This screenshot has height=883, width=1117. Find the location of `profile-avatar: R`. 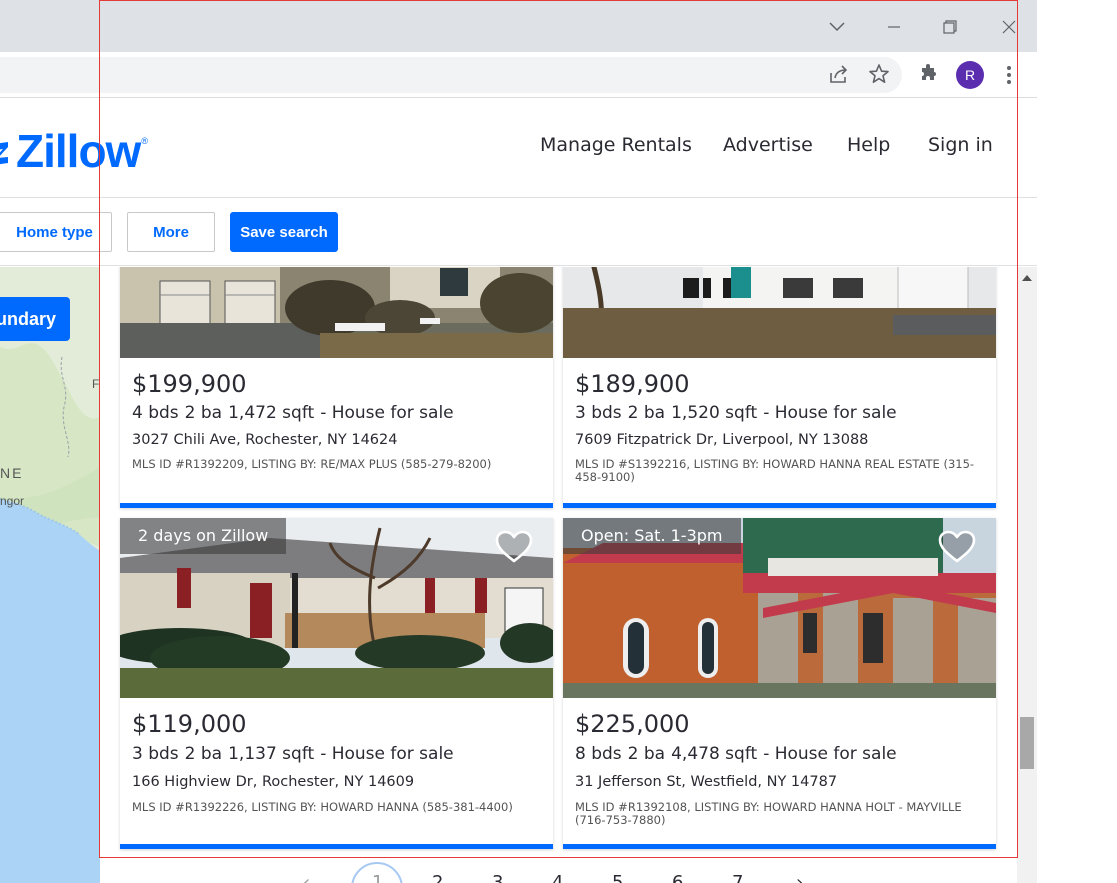

profile-avatar: R is located at coordinates (970, 75).